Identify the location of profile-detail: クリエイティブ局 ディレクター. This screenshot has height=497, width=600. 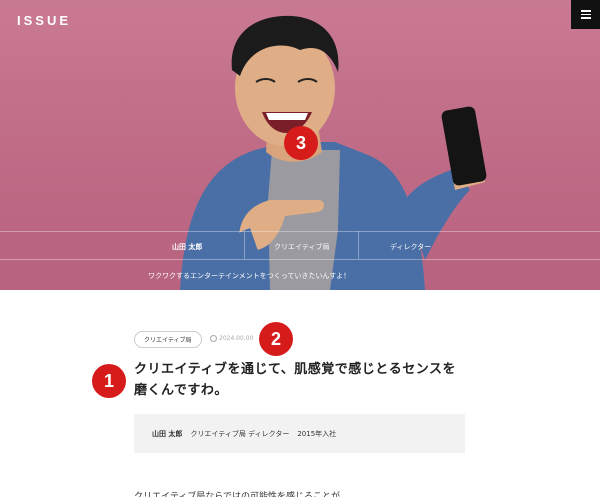
(240, 433).